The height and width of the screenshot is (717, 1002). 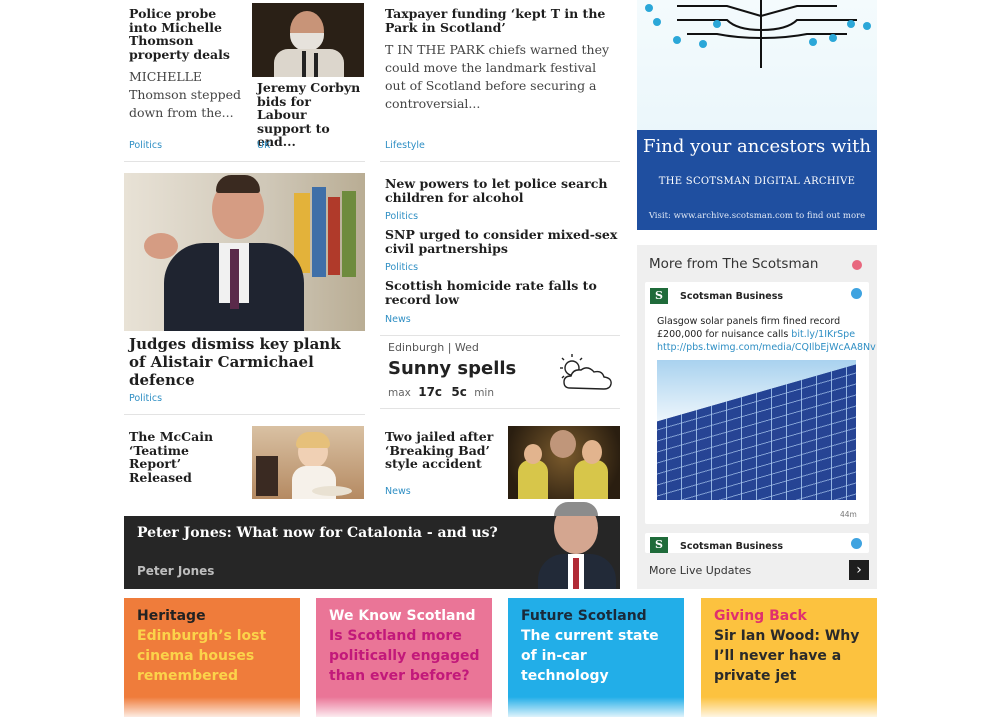 I want to click on ad-line2: THE SCOTSMAN DIGITAL ARCHIVE, so click(x=757, y=181).